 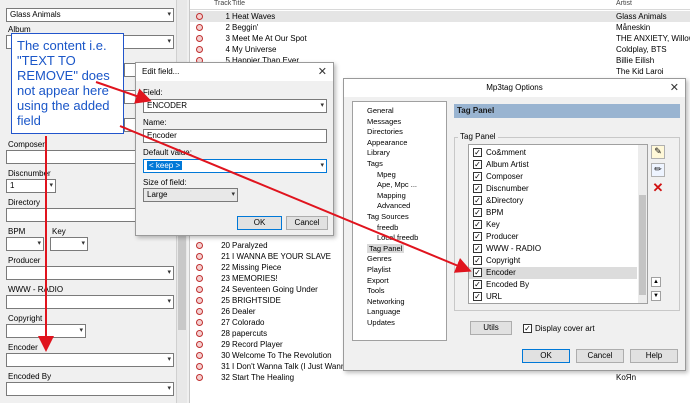 What do you see at coordinates (123, 92) in the screenshot?
I see `arrow-to-field` at bounding box center [123, 92].